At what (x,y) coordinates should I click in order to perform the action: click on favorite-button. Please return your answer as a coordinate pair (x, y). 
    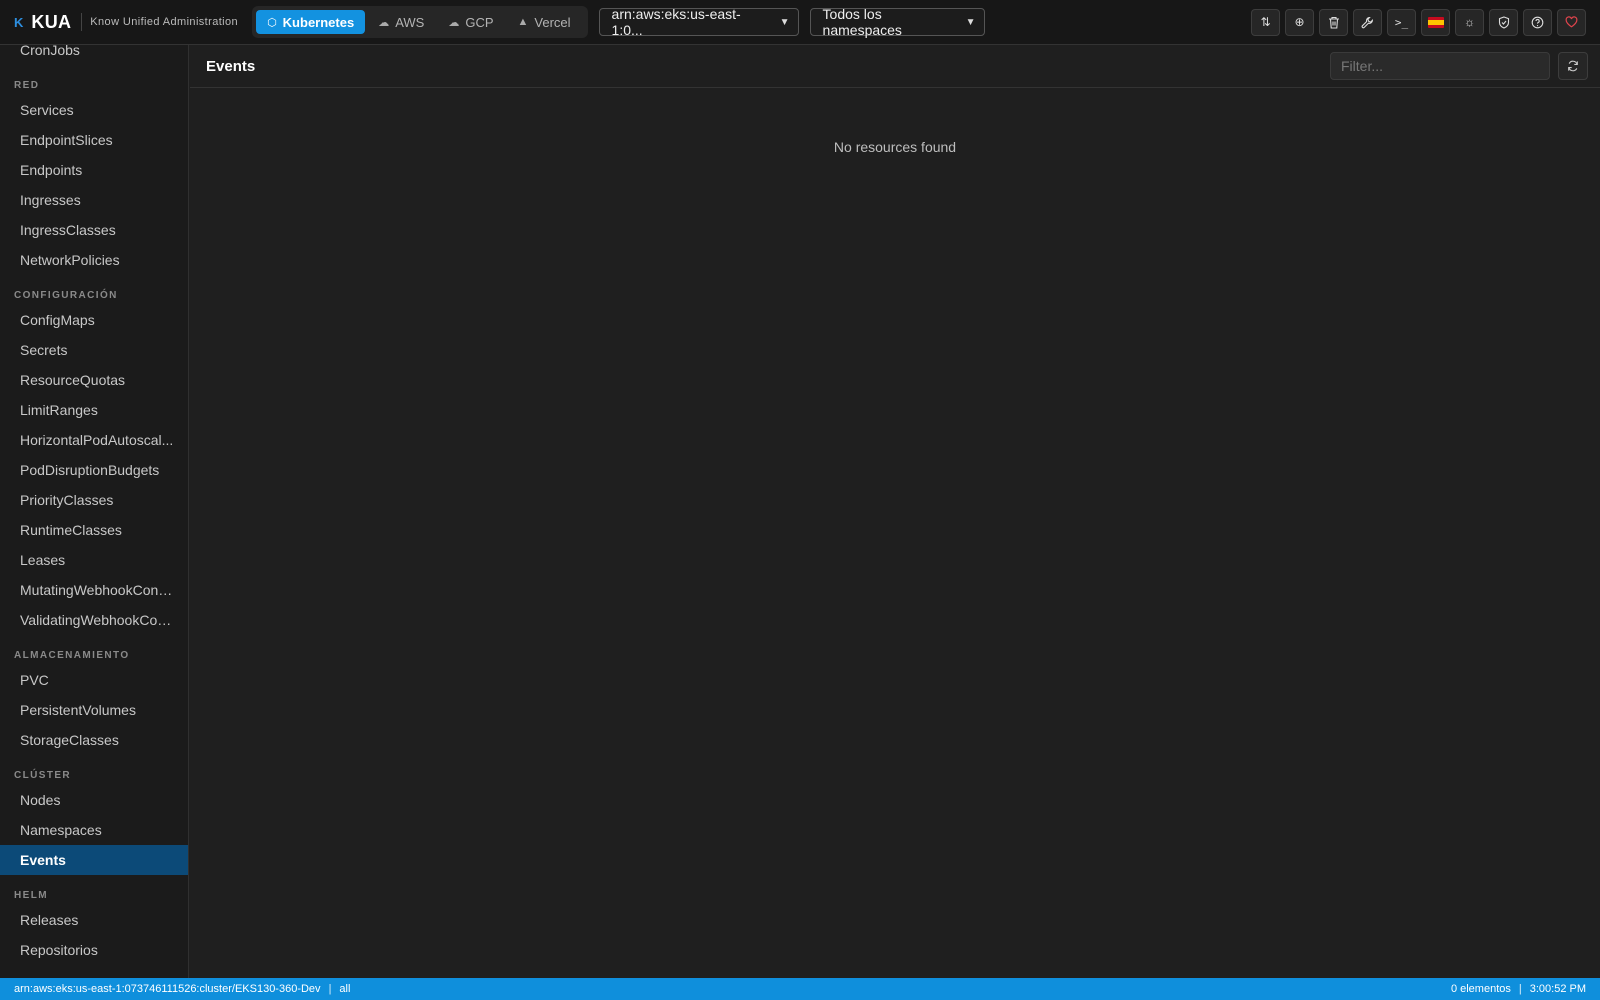
    Looking at the image, I should click on (1571, 22).